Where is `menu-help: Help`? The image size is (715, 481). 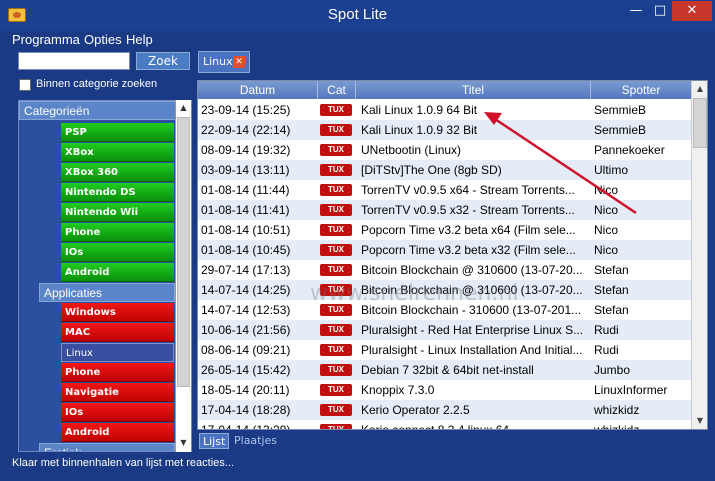
menu-help: Help is located at coordinates (139, 39).